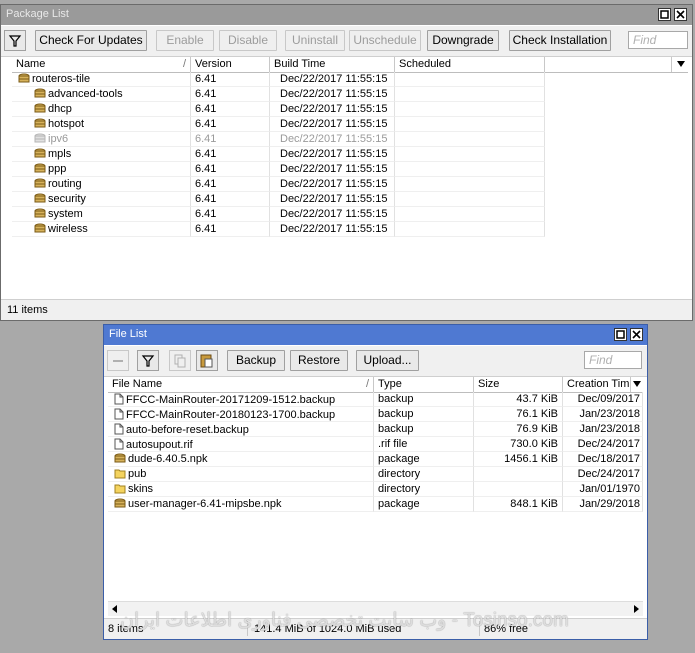 This screenshot has width=695, height=653. Describe the element at coordinates (115, 609) in the screenshot. I see `scroll-left-icon` at that location.